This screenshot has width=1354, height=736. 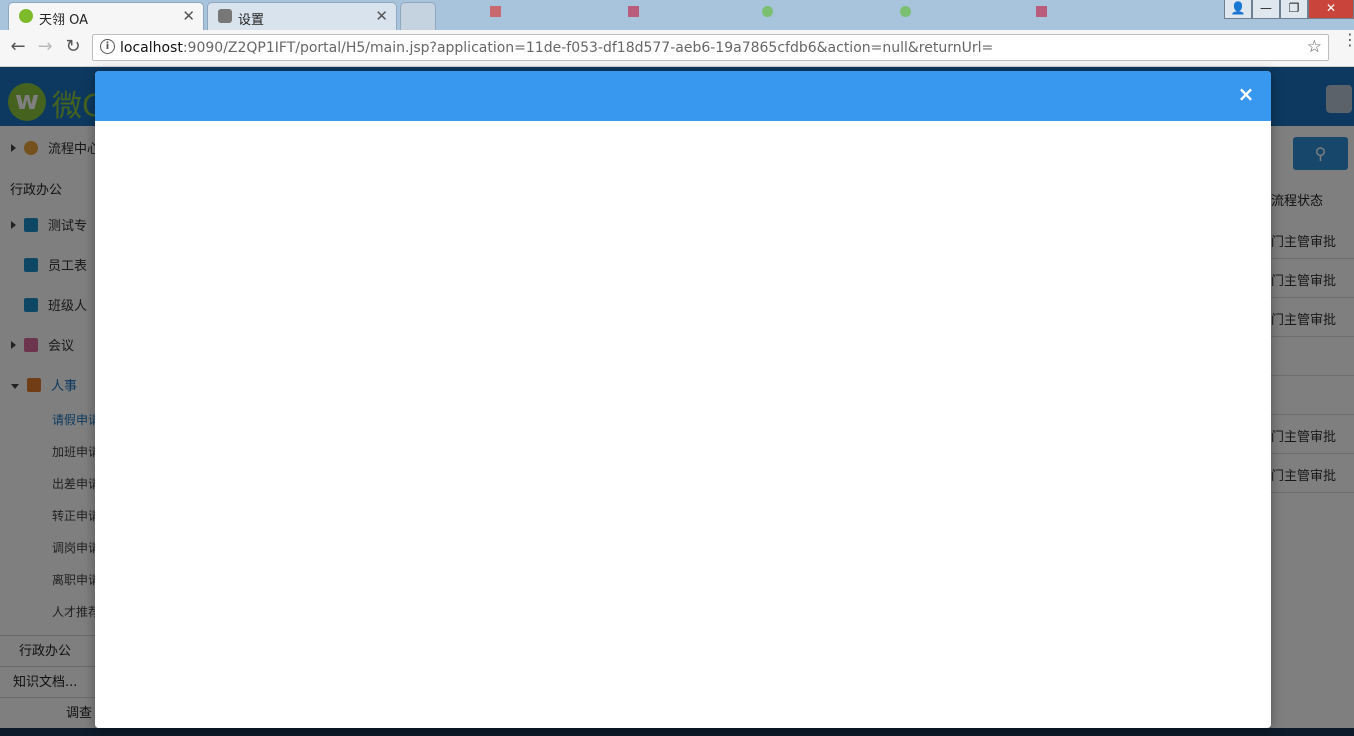 What do you see at coordinates (45, 46) in the screenshot?
I see `forward-icon: →` at bounding box center [45, 46].